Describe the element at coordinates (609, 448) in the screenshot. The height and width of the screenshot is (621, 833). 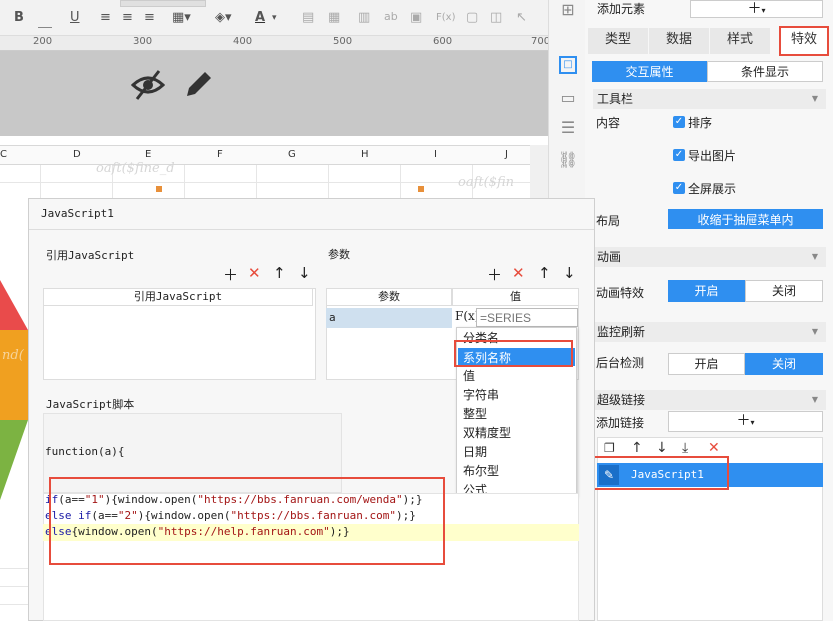
I see `copy-icon: ❐` at that location.